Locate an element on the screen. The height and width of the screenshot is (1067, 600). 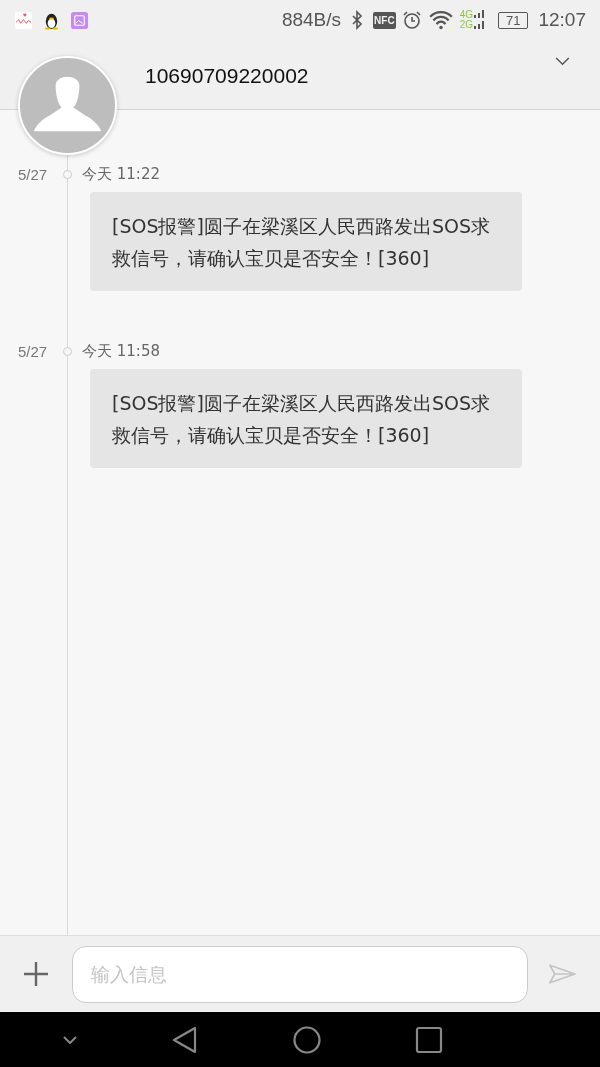
gallery-icon is located at coordinates (79, 20).